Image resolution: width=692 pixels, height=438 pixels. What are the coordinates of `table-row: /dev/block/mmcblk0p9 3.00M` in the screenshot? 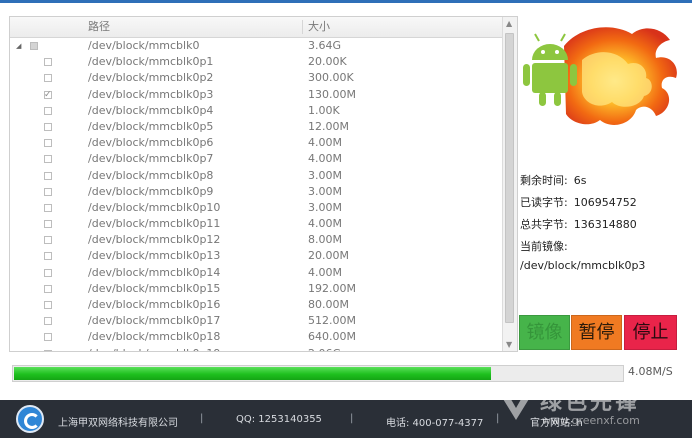 It's located at (256, 192).